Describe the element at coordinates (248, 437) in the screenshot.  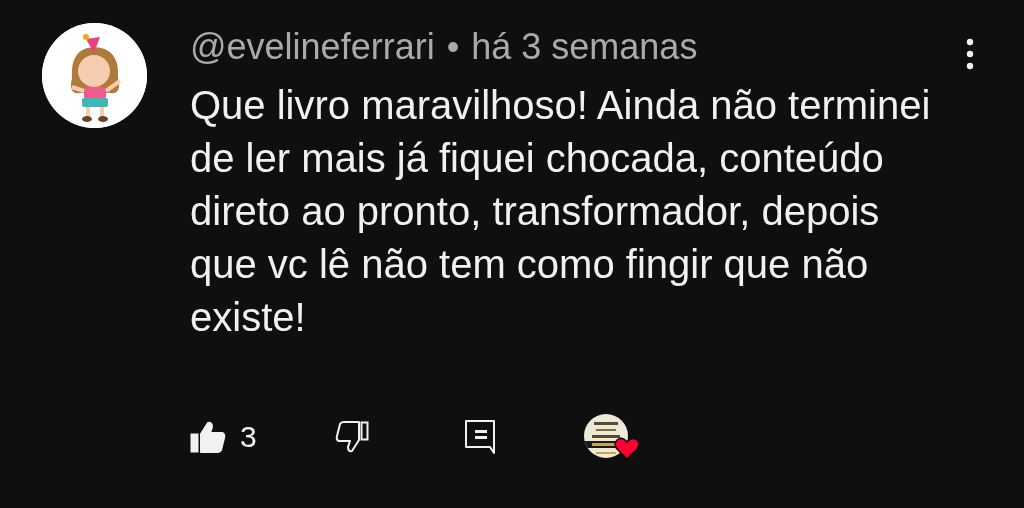
I see `like-count: 3` at that location.